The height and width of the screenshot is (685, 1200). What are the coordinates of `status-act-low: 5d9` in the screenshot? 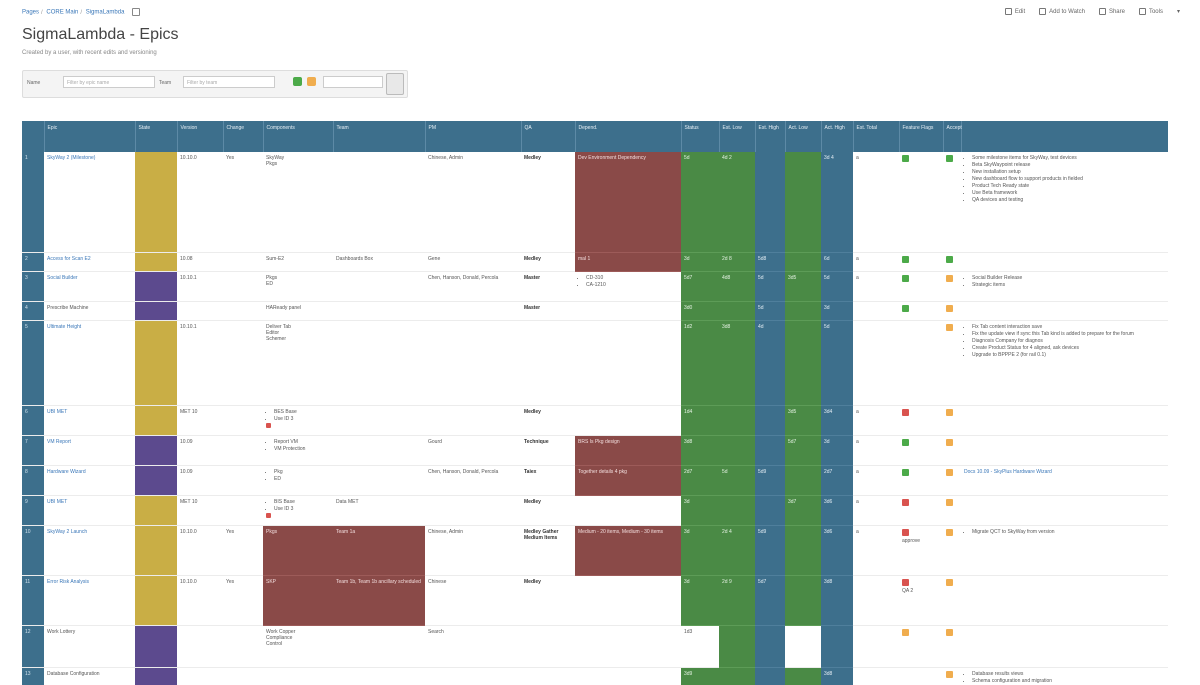 It's located at (770, 480).